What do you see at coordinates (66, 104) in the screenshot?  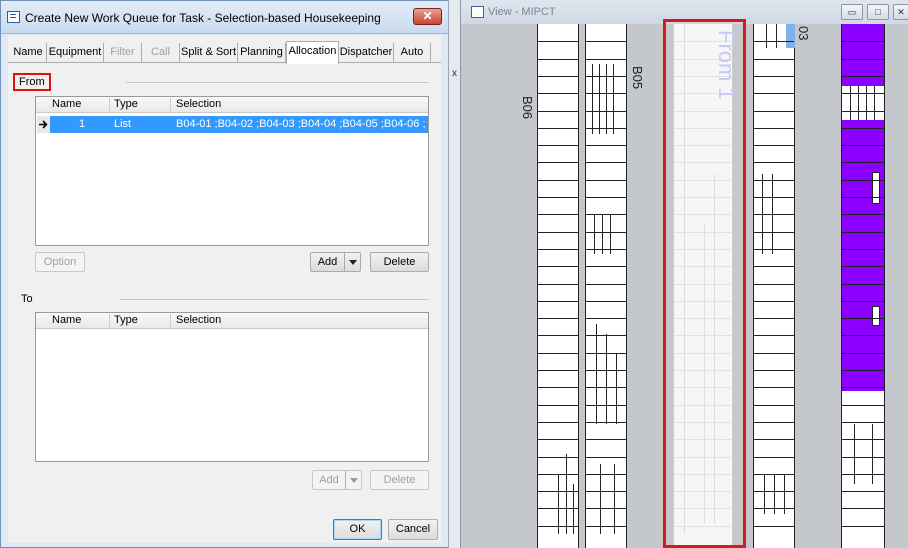 I see `from-col-name: Name` at bounding box center [66, 104].